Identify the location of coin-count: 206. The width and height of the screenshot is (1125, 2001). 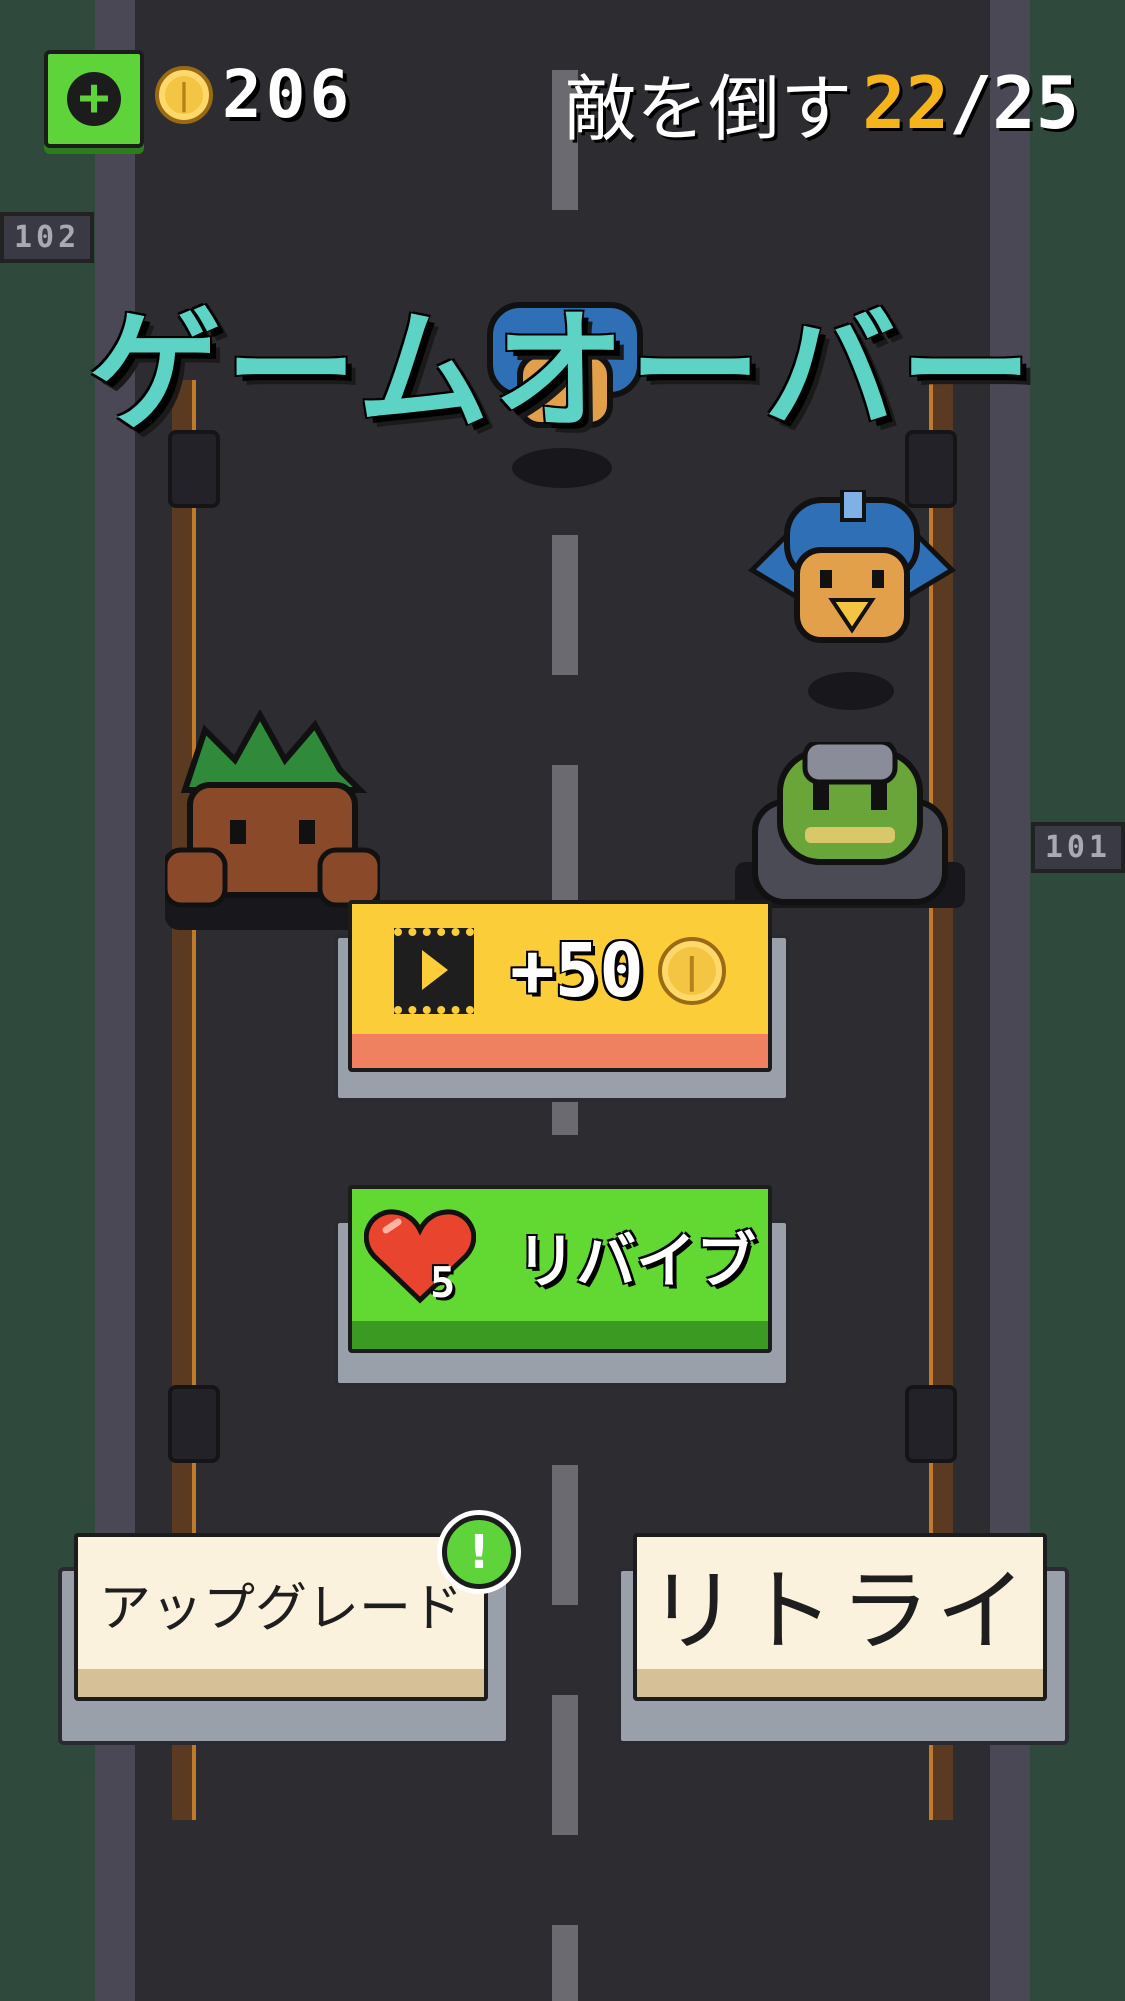
(288, 94).